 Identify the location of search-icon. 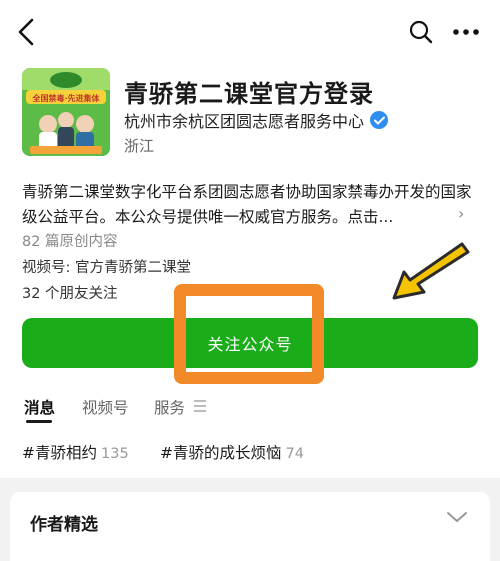
(421, 32).